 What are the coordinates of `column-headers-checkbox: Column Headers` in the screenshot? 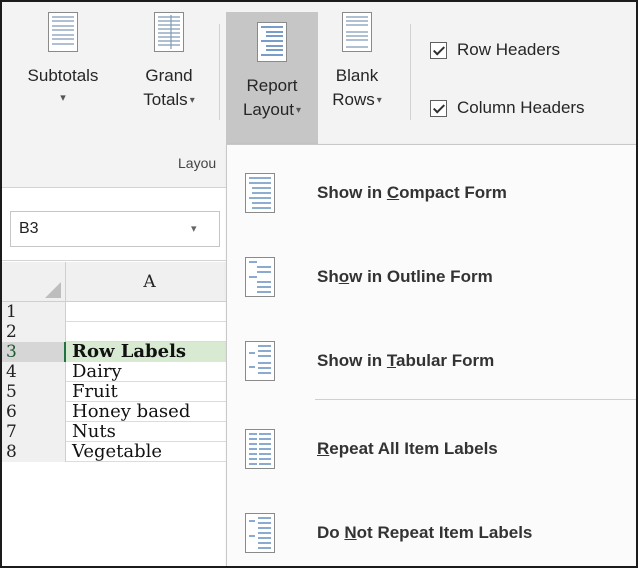 It's located at (507, 108).